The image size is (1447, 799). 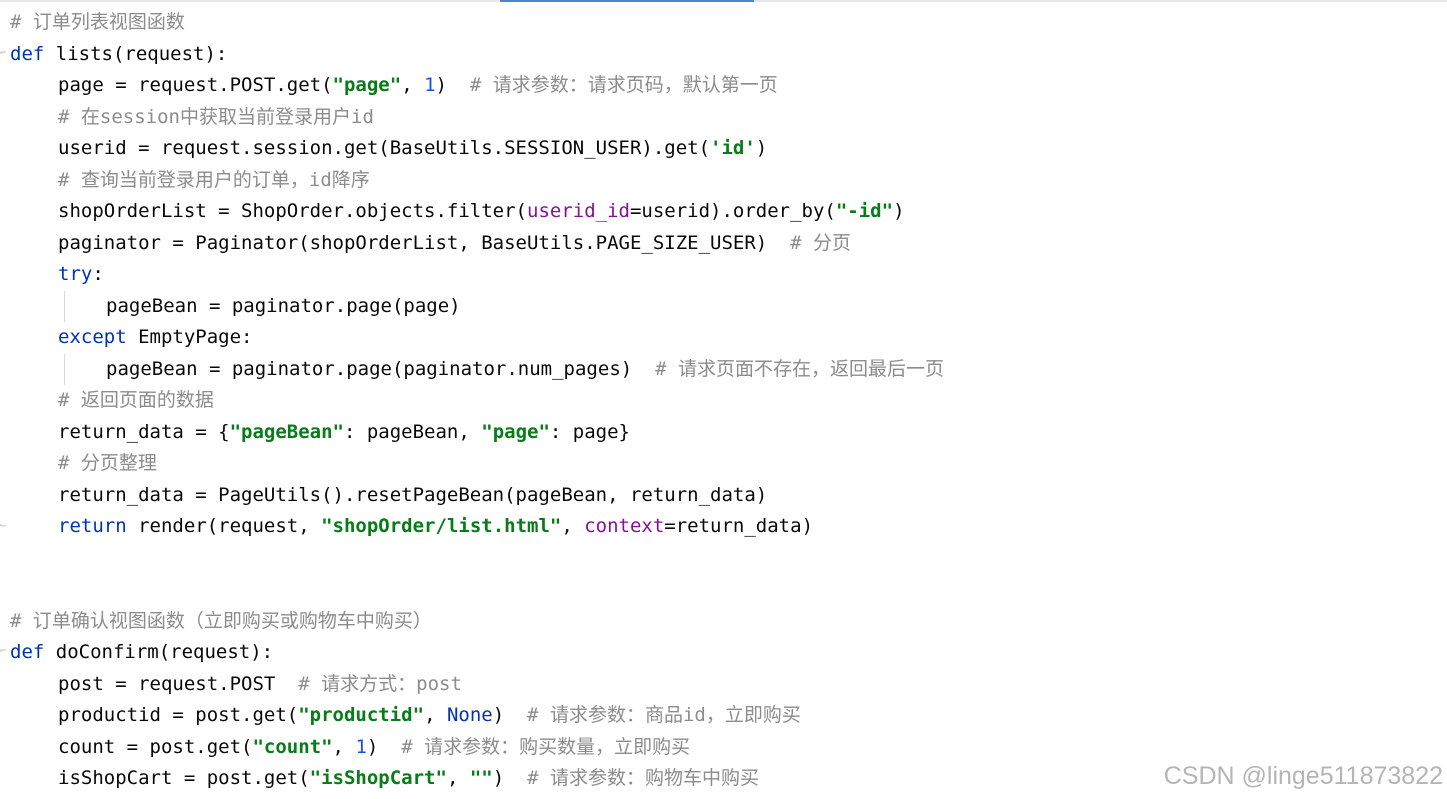 What do you see at coordinates (118, 463) in the screenshot?
I see `code-token: 分页整理` at bounding box center [118, 463].